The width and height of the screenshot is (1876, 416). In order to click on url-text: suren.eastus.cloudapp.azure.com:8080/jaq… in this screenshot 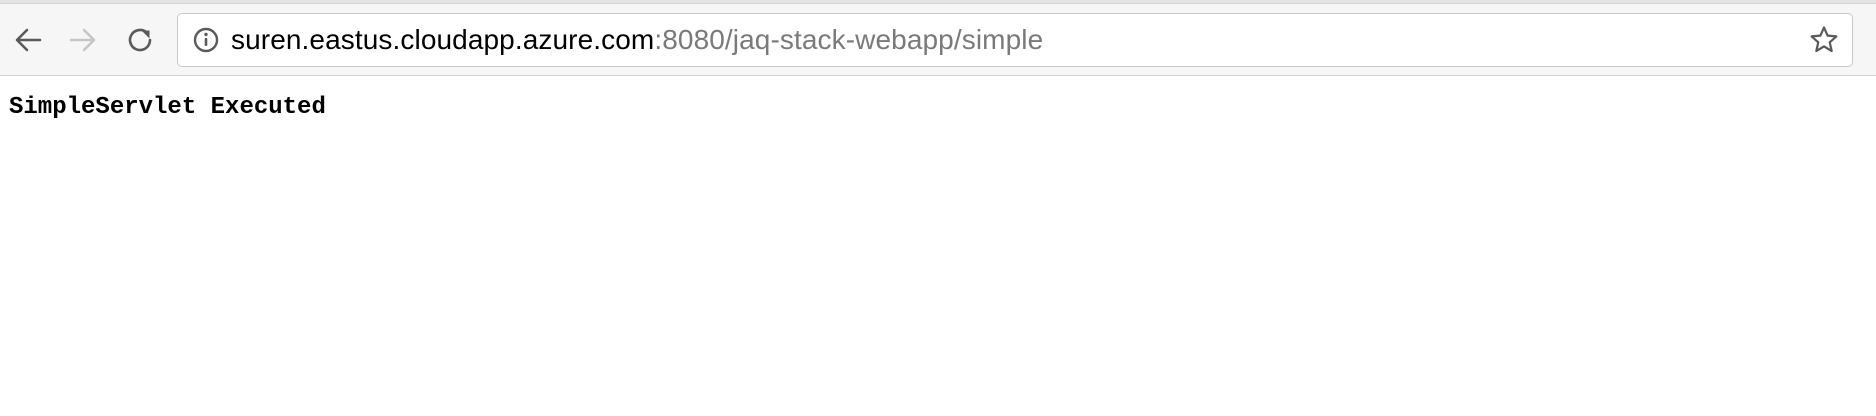, I will do `click(637, 40)`.